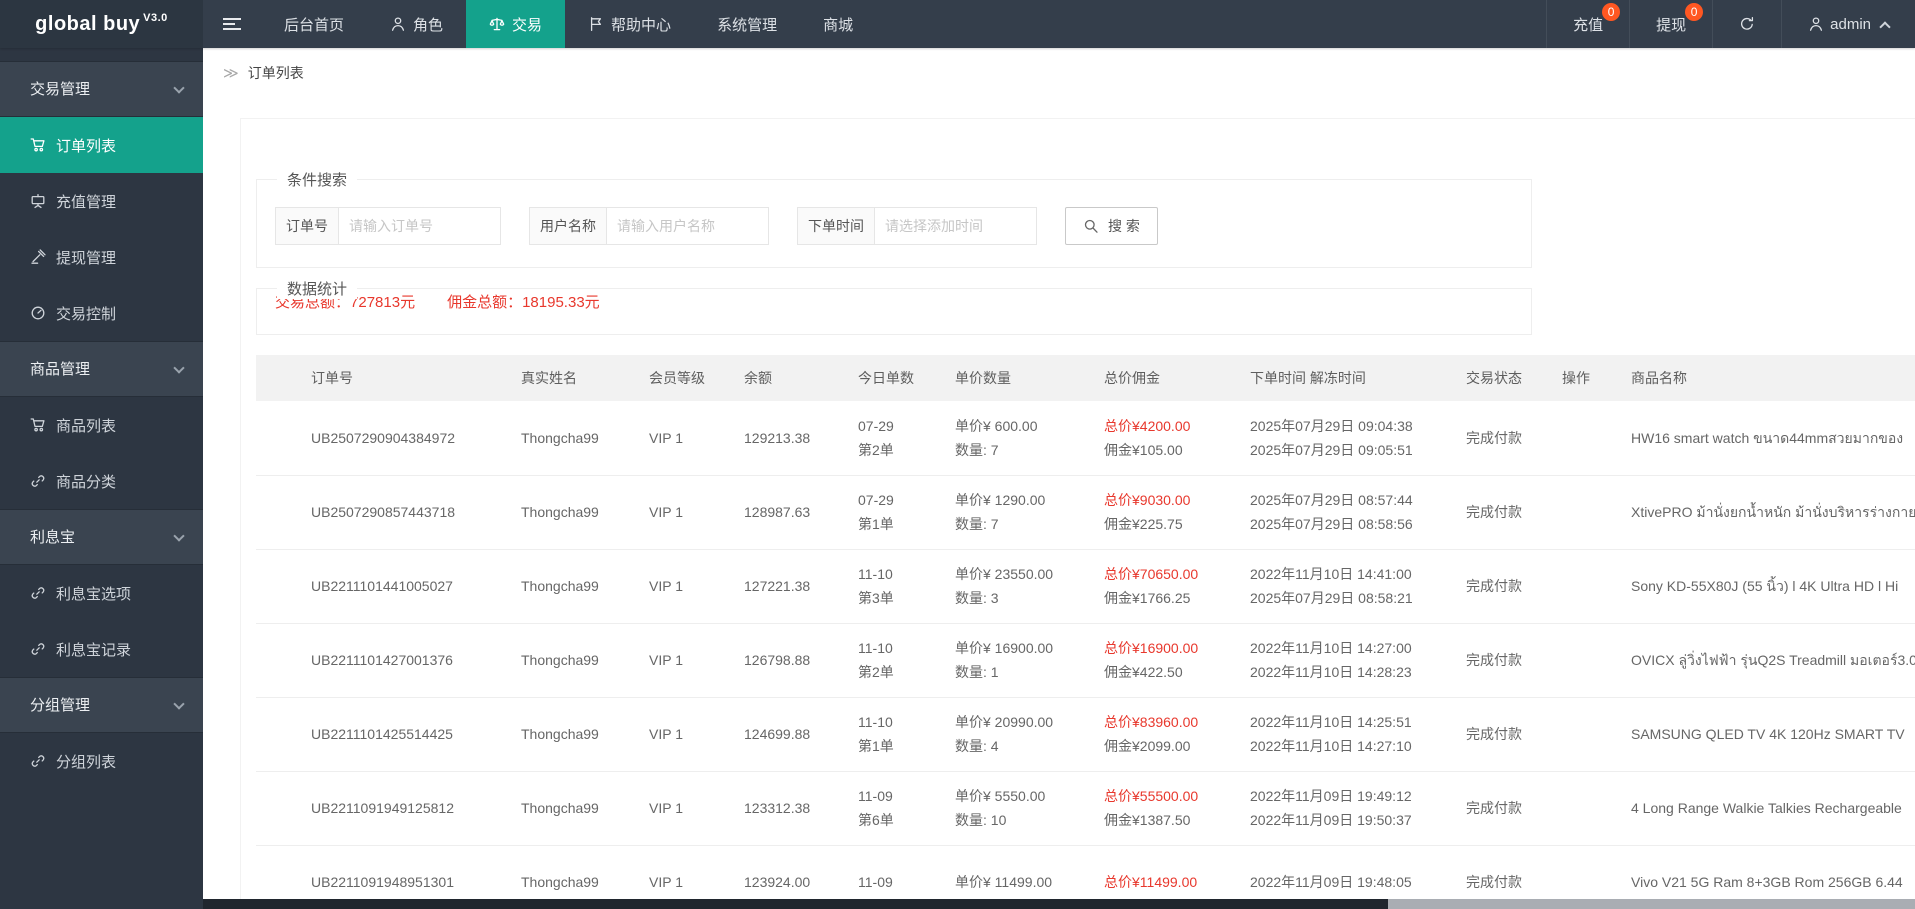  I want to click on cell-line: 11-09, so click(875, 796).